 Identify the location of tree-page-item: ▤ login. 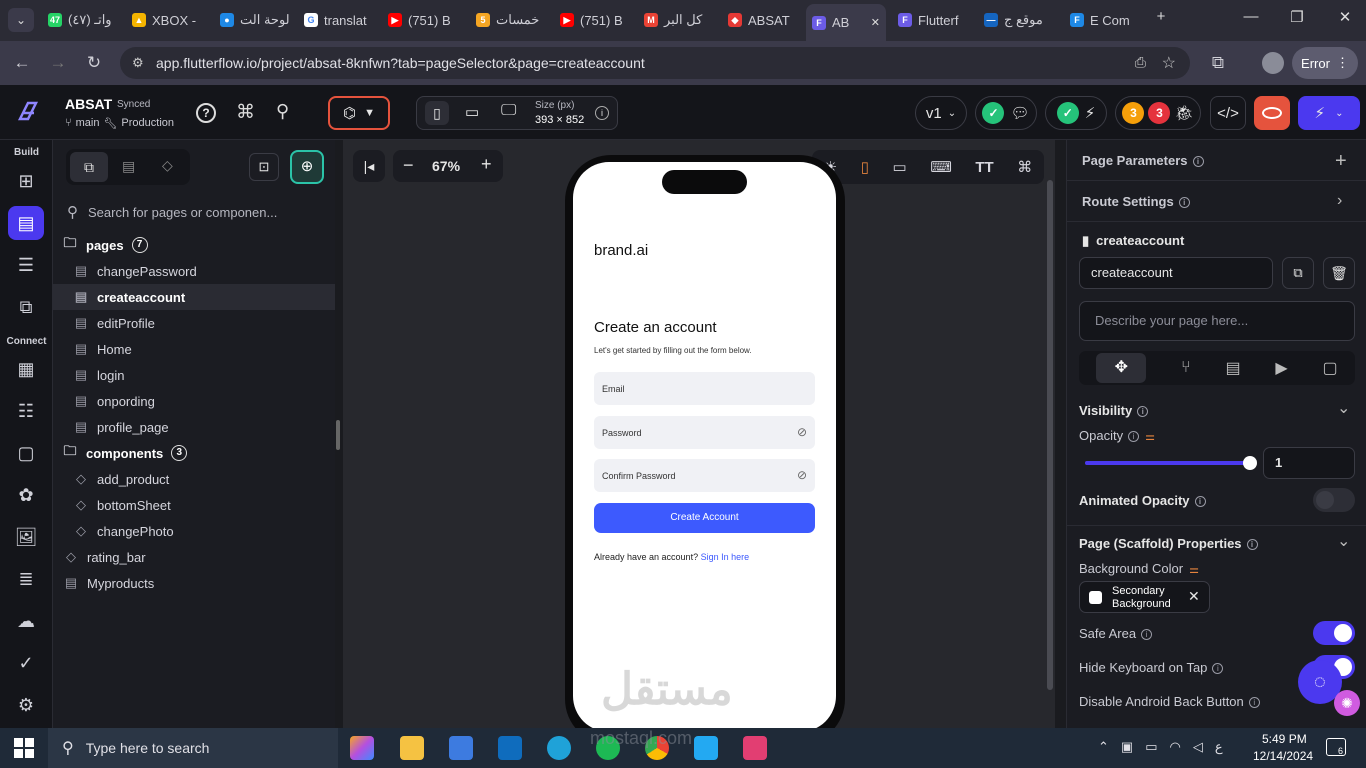
(194, 375).